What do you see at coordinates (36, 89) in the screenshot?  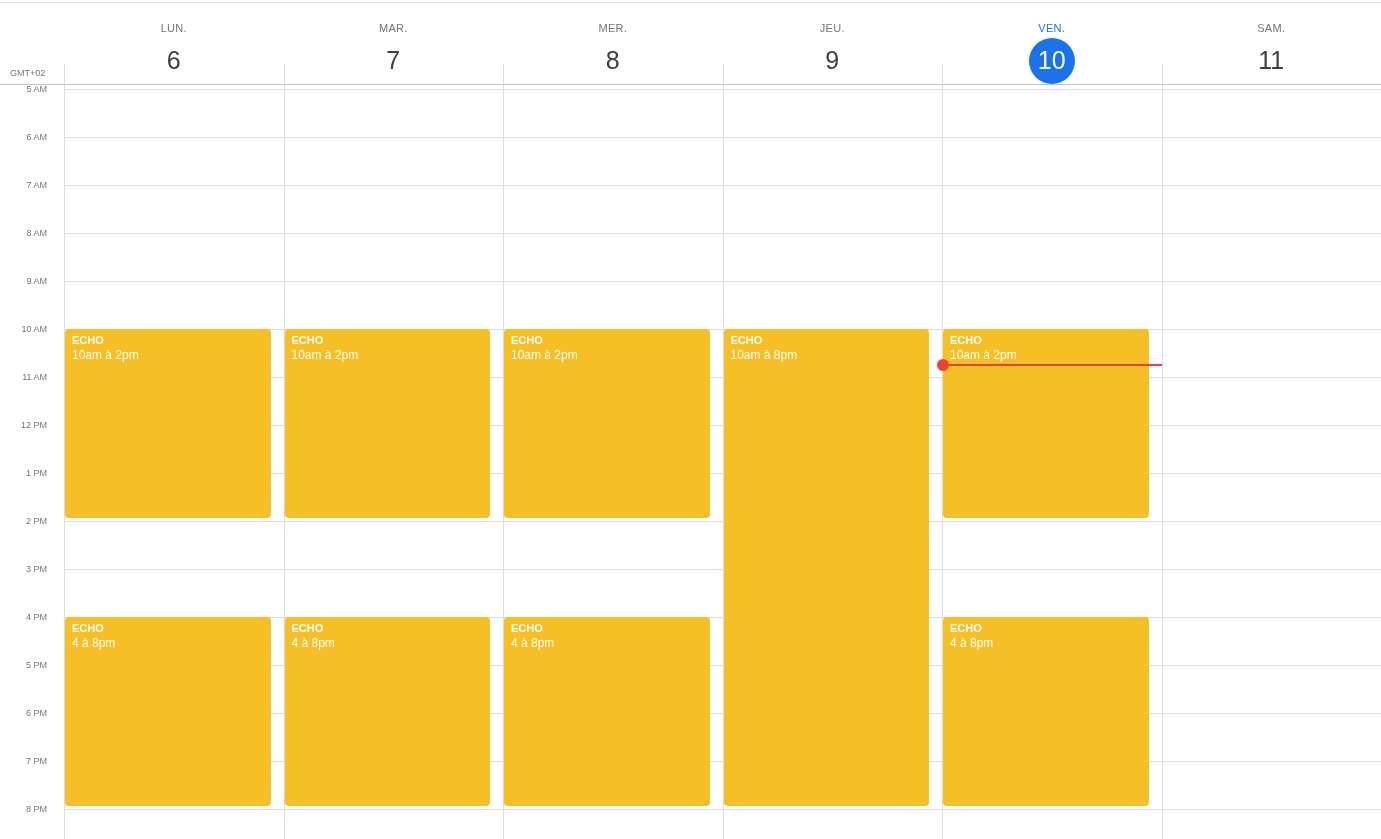 I see `hour-label: 5 AM` at bounding box center [36, 89].